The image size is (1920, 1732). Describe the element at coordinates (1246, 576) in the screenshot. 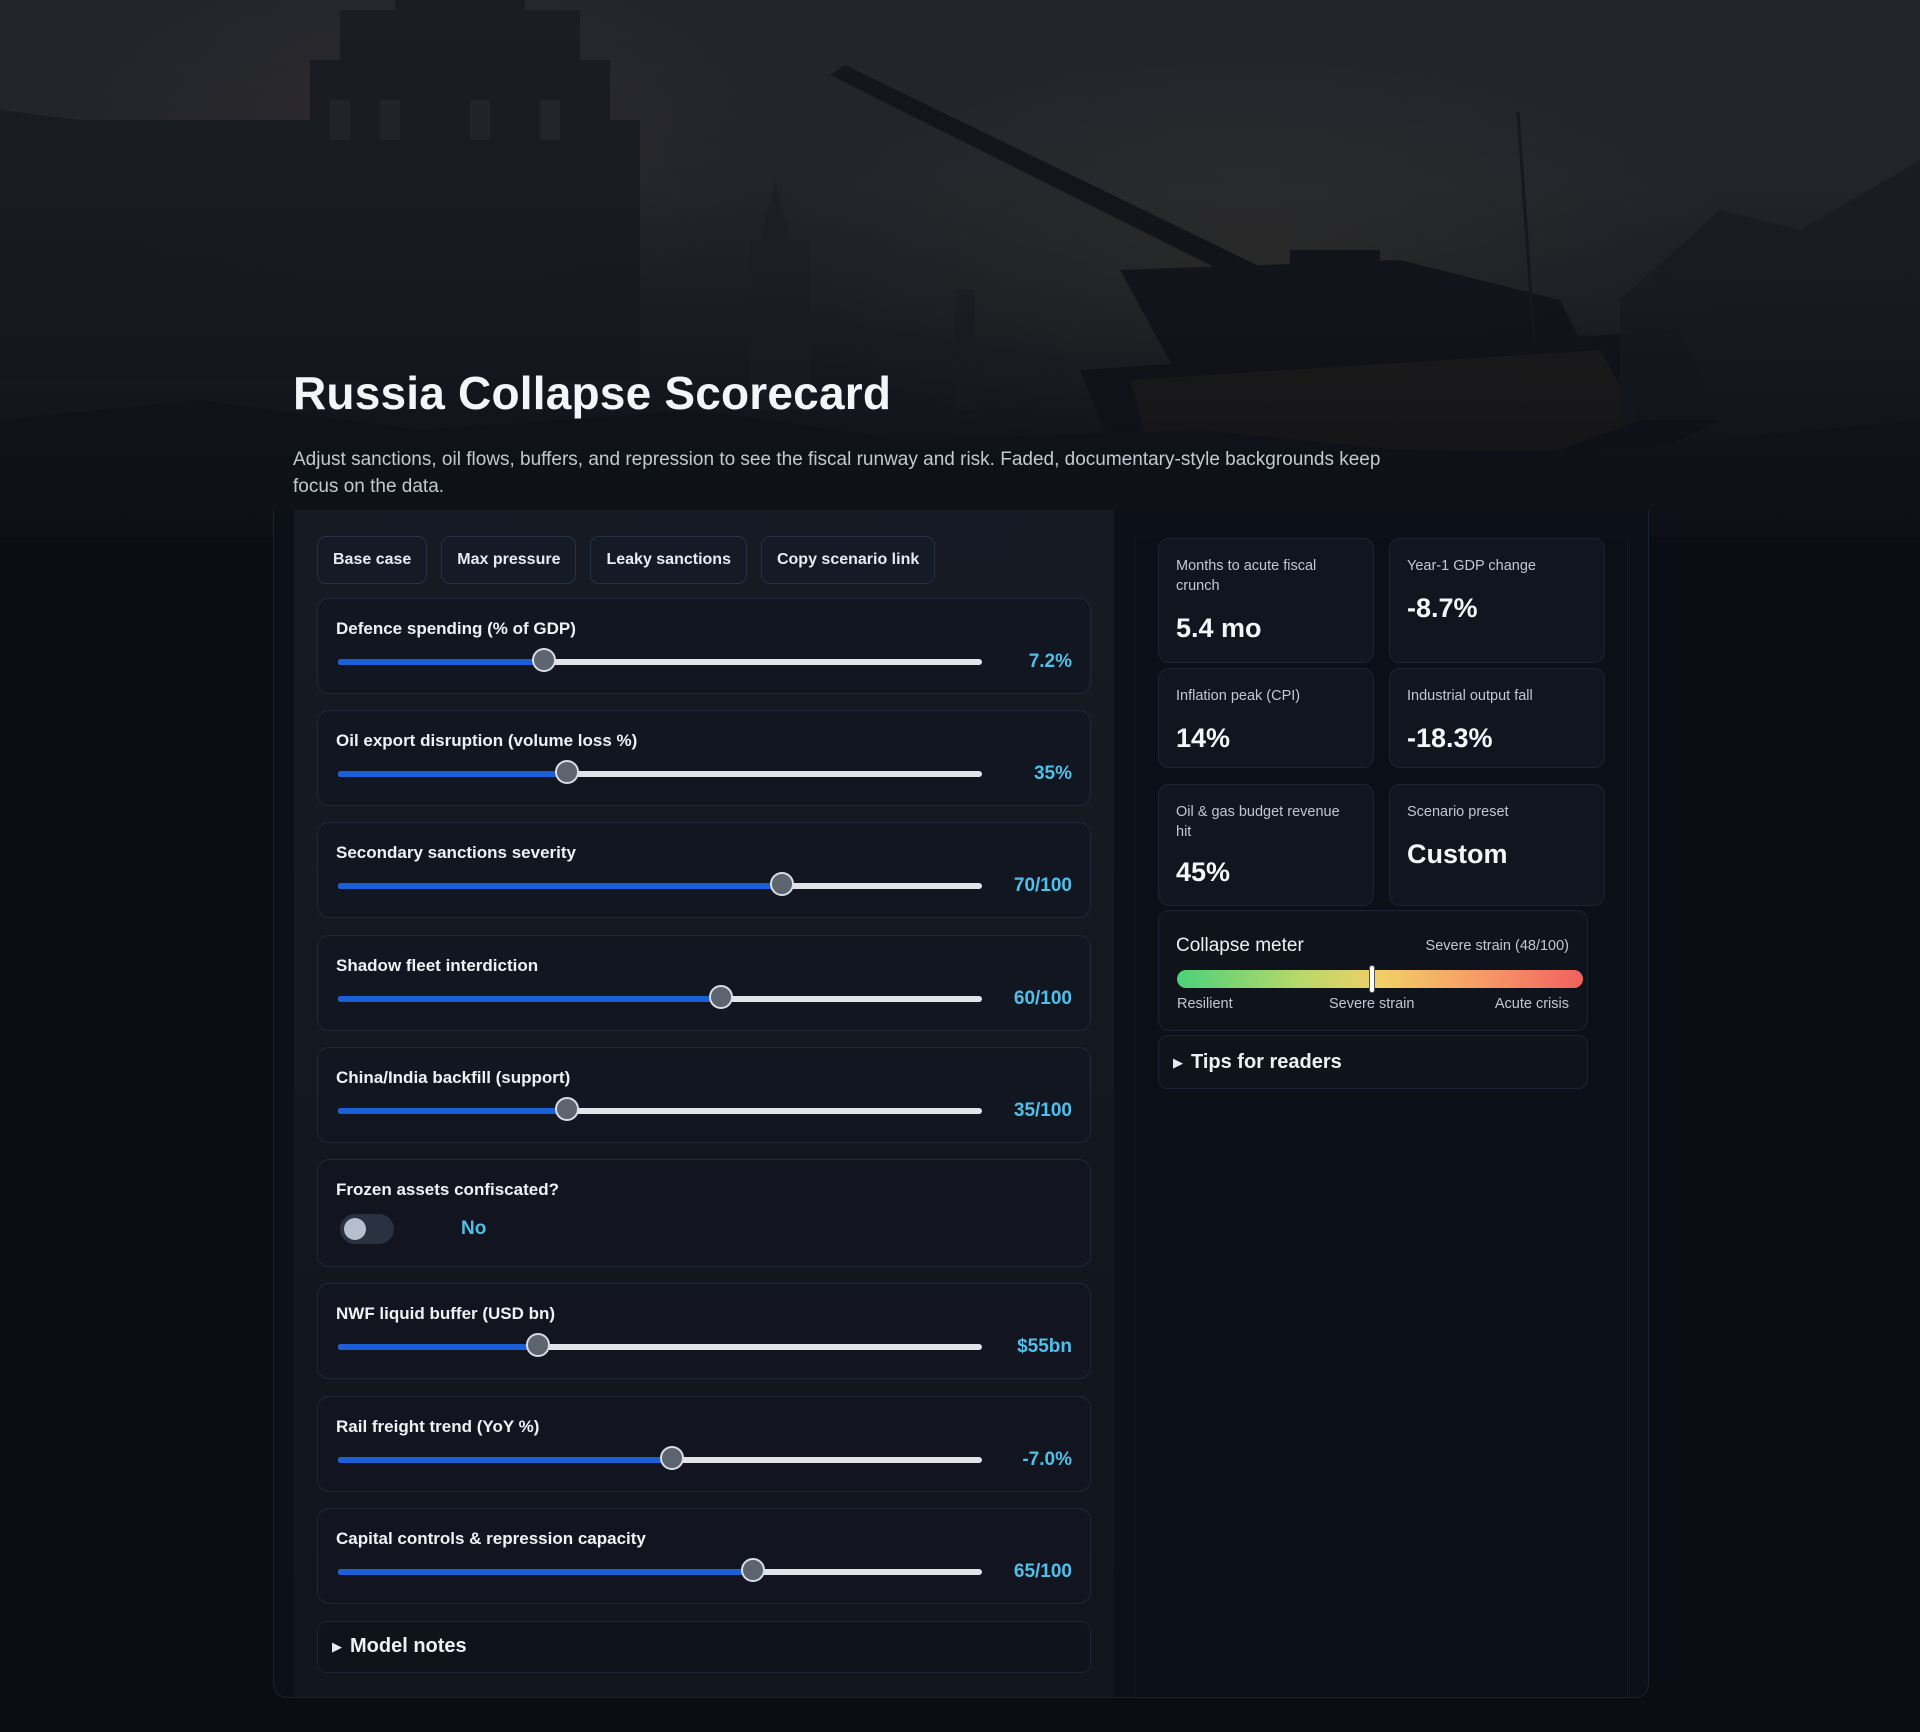

I see `stat-label: Months to acute fiscal crunch` at that location.